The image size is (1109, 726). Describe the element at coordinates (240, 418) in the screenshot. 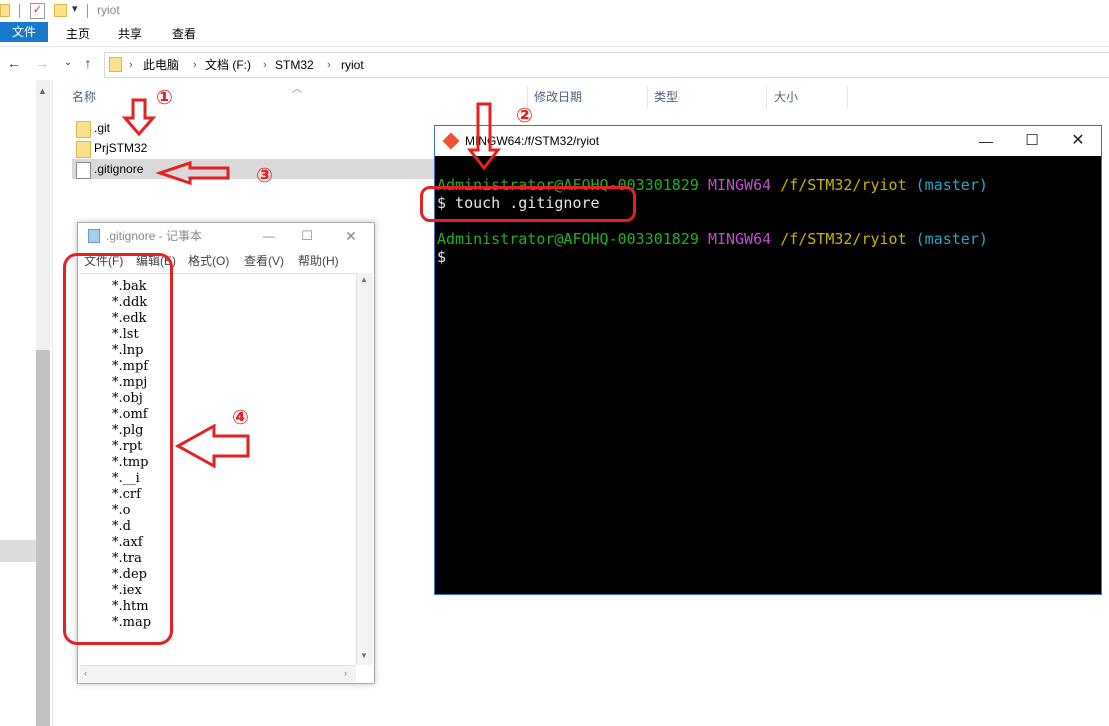

I see `annotation-marker-4: ④` at that location.